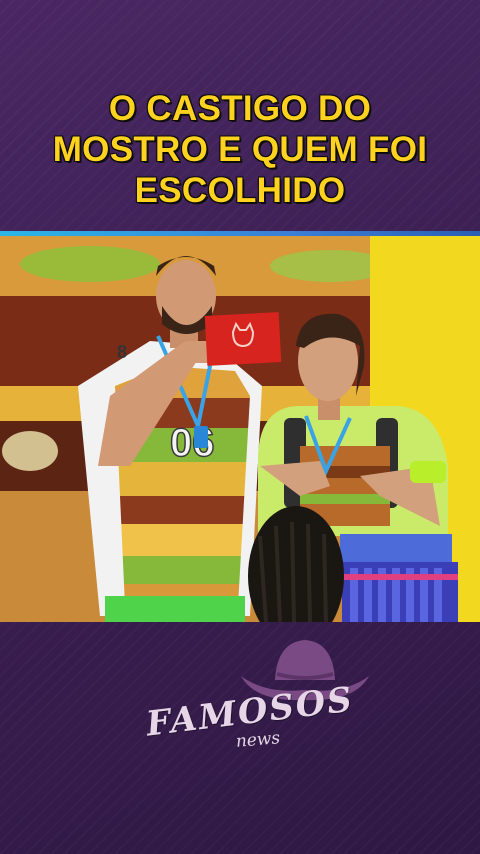  What do you see at coordinates (201, 437) in the screenshot?
I see `badge` at bounding box center [201, 437].